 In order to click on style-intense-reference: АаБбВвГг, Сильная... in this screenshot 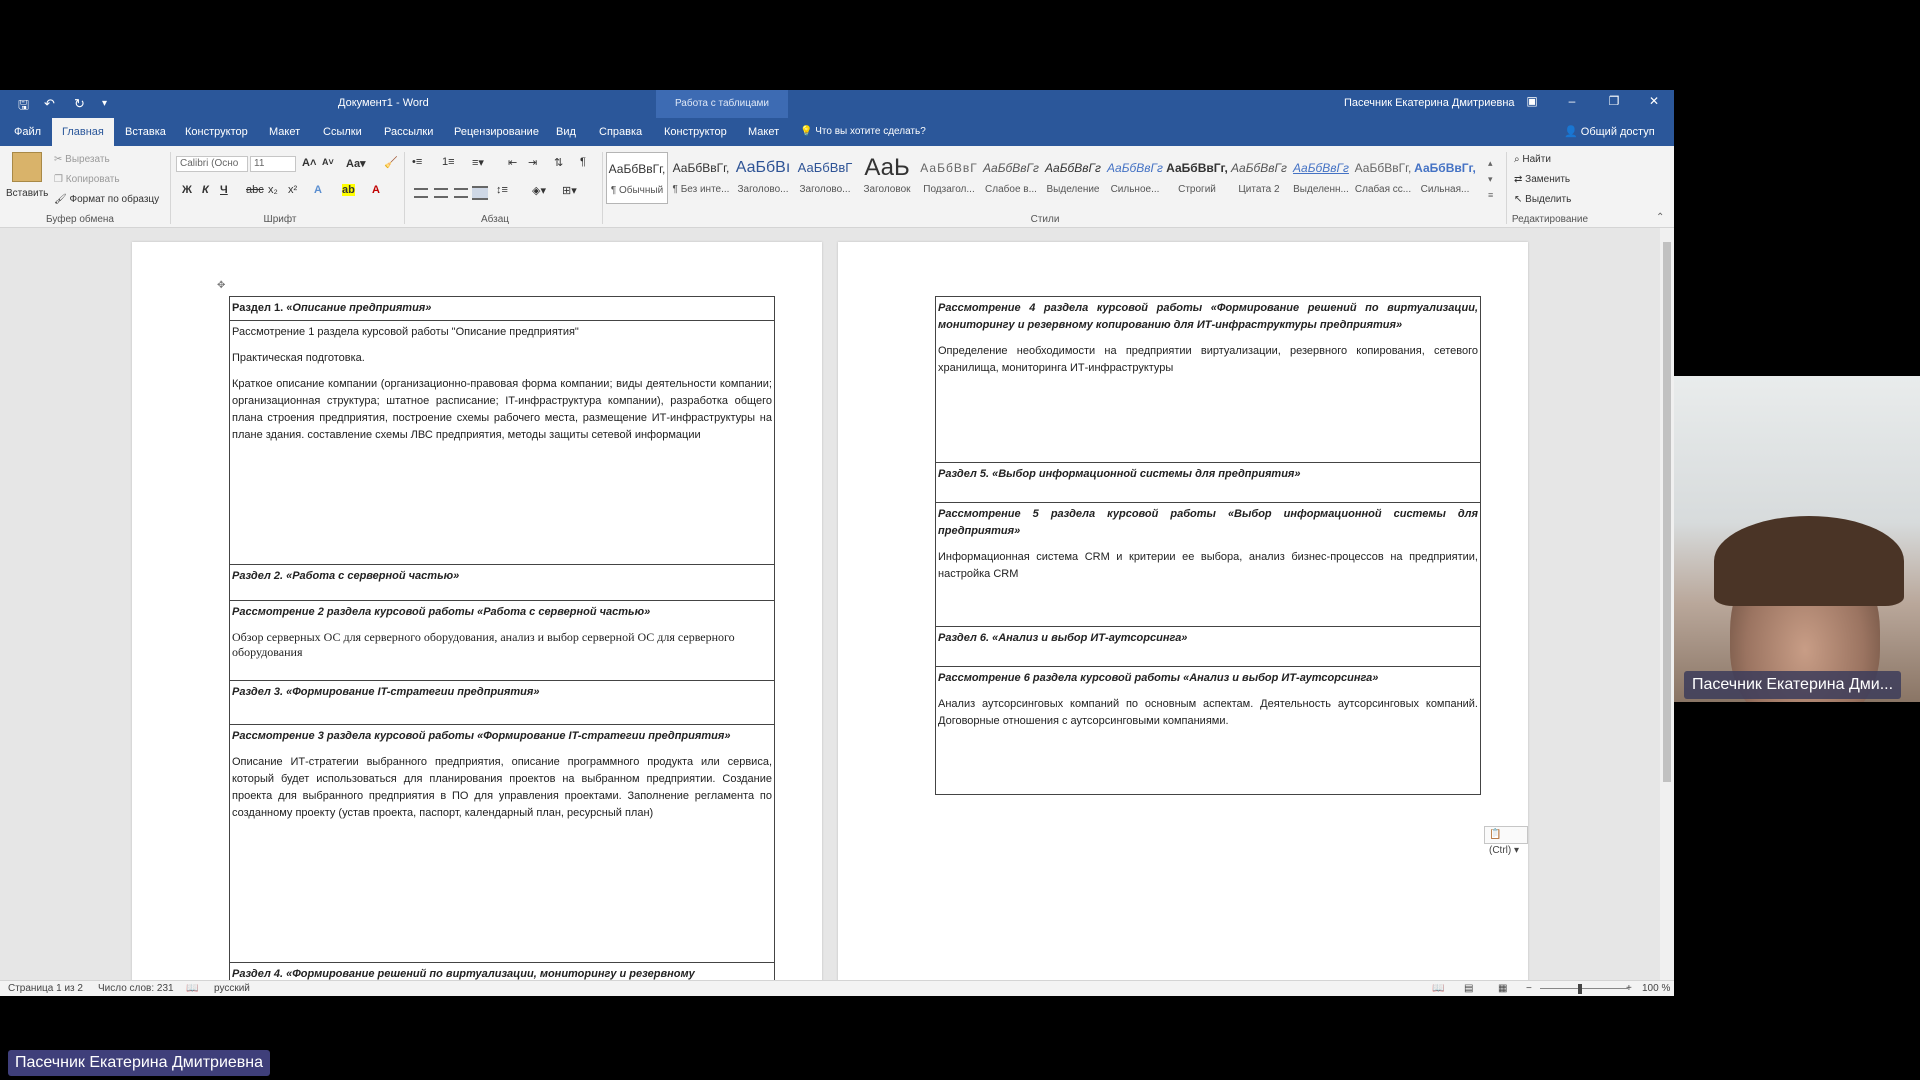, I will do `click(1445, 178)`.